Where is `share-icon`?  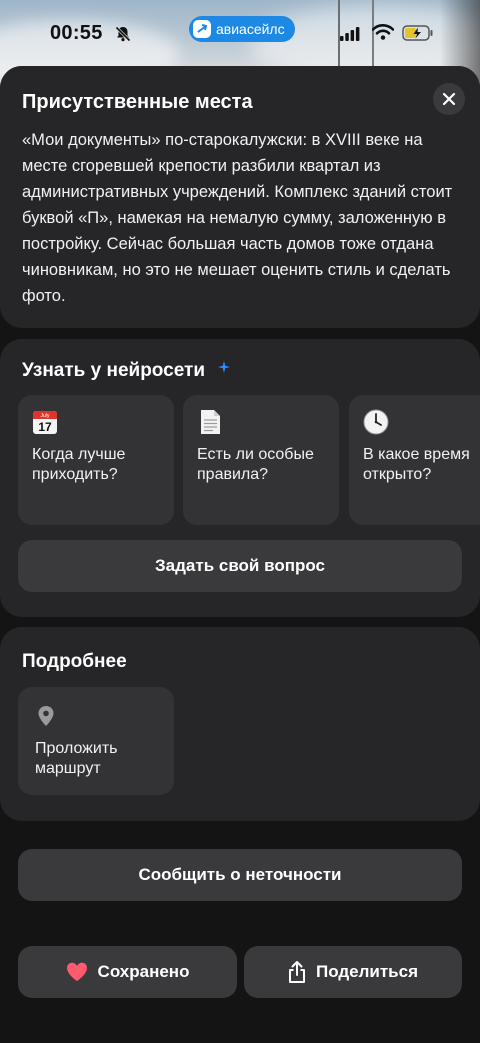 share-icon is located at coordinates (296, 972).